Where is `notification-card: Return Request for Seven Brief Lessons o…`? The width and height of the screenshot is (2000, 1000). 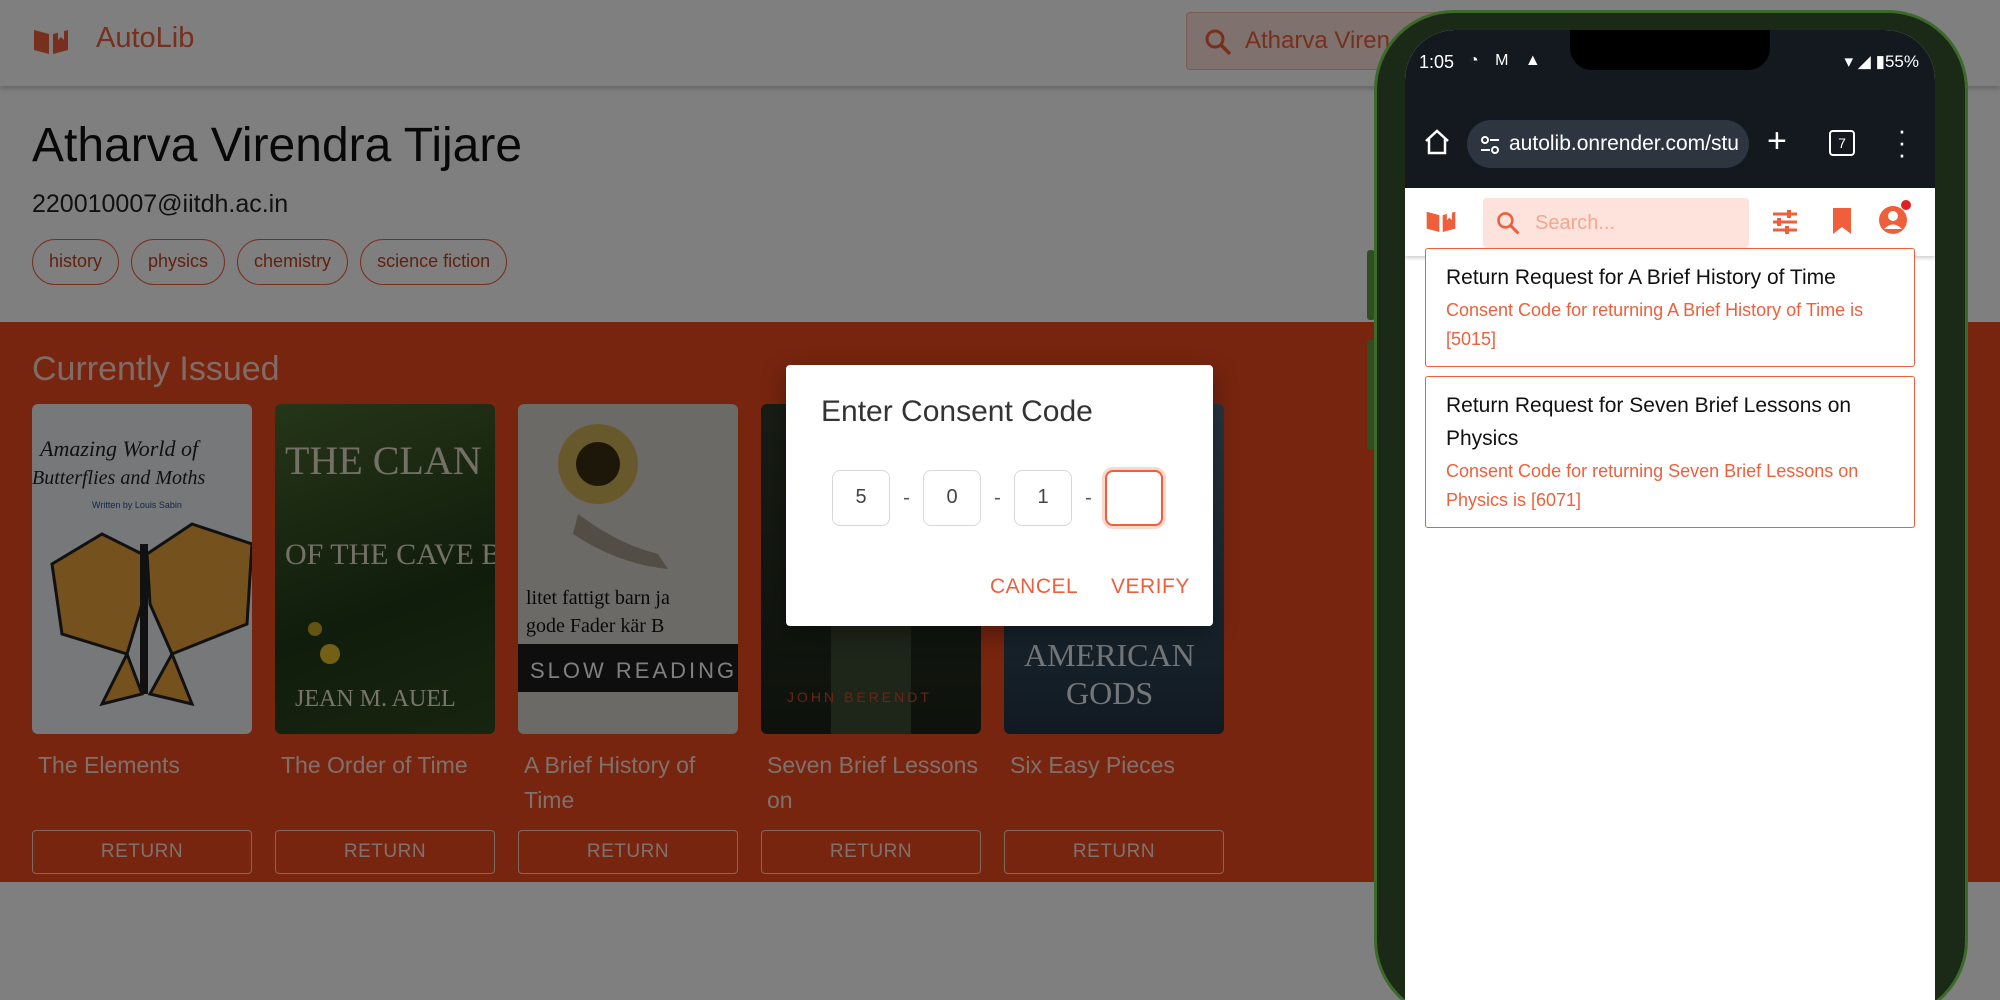
notification-card: Return Request for Seven Brief Lessons o… is located at coordinates (1670, 452).